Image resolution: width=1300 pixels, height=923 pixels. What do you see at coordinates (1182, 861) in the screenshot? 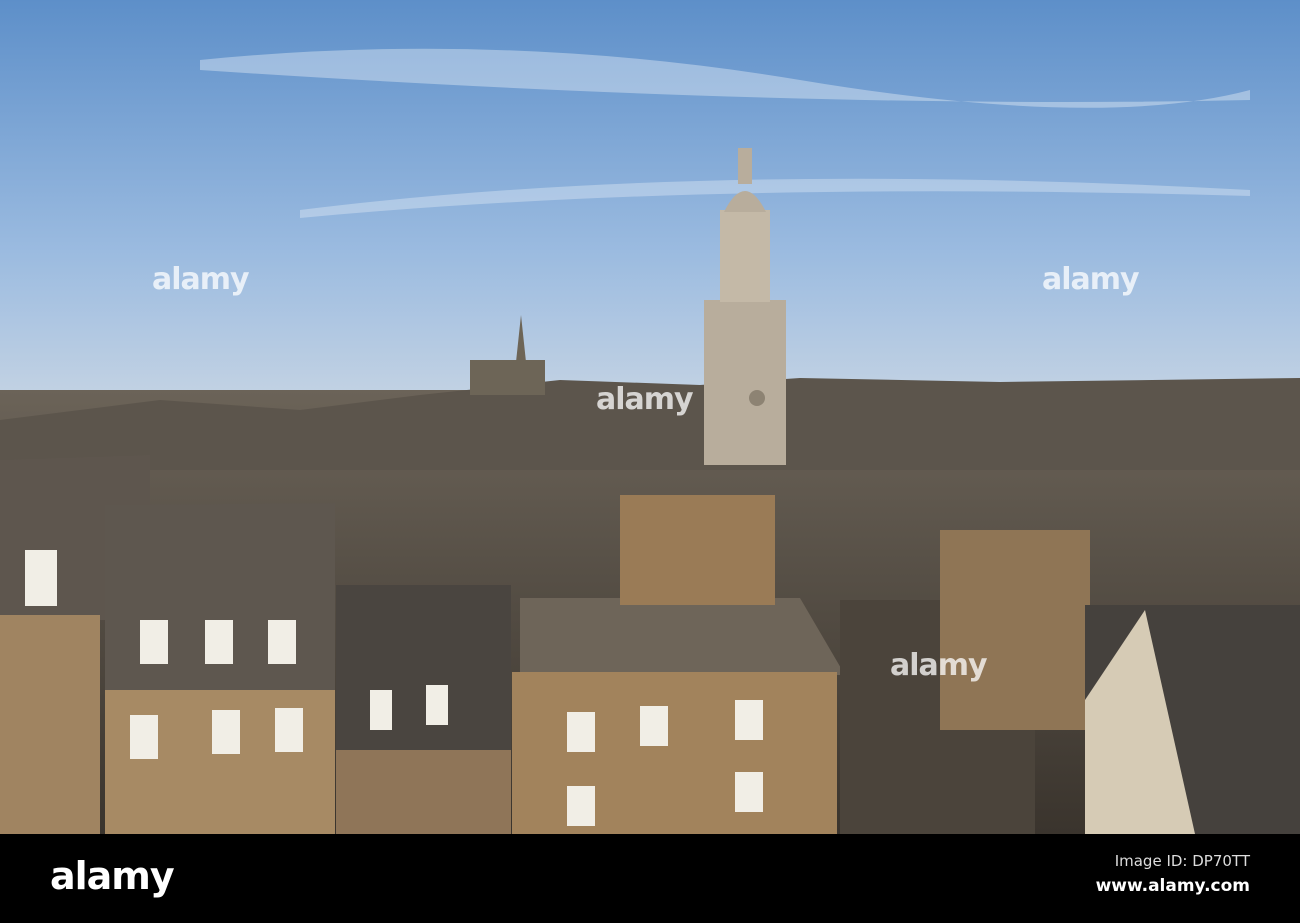
I see `image-id: Image ID: DP70TT` at bounding box center [1182, 861].